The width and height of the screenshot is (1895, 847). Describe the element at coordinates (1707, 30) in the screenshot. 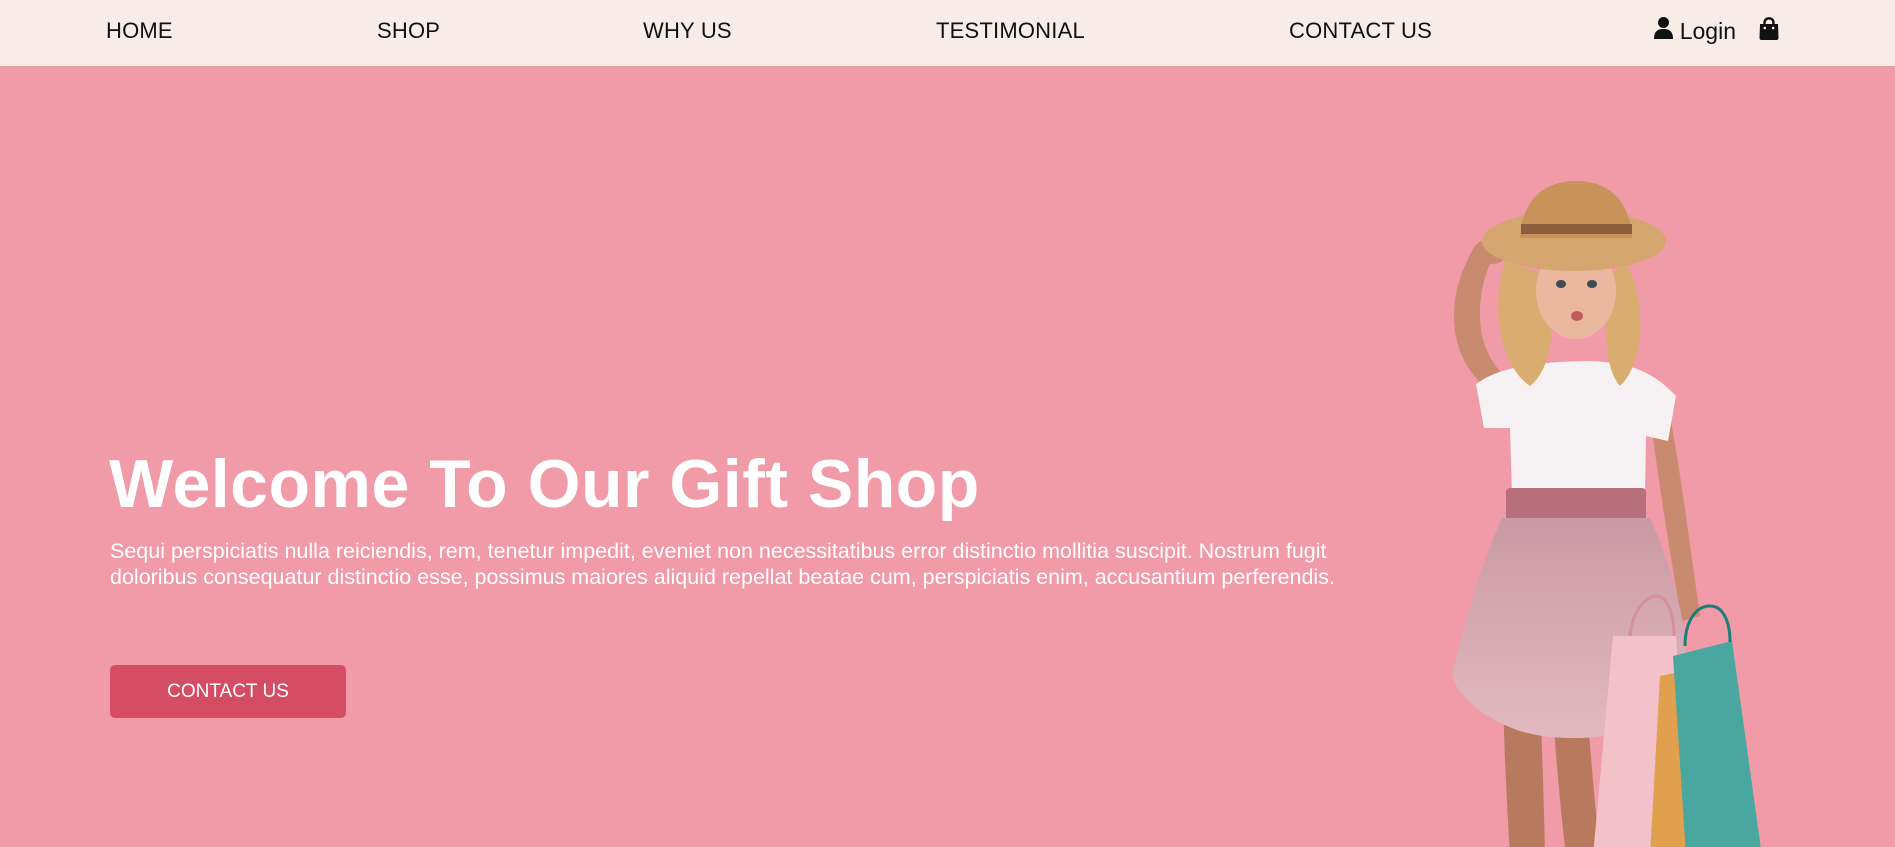

I see `login-label: Login` at that location.